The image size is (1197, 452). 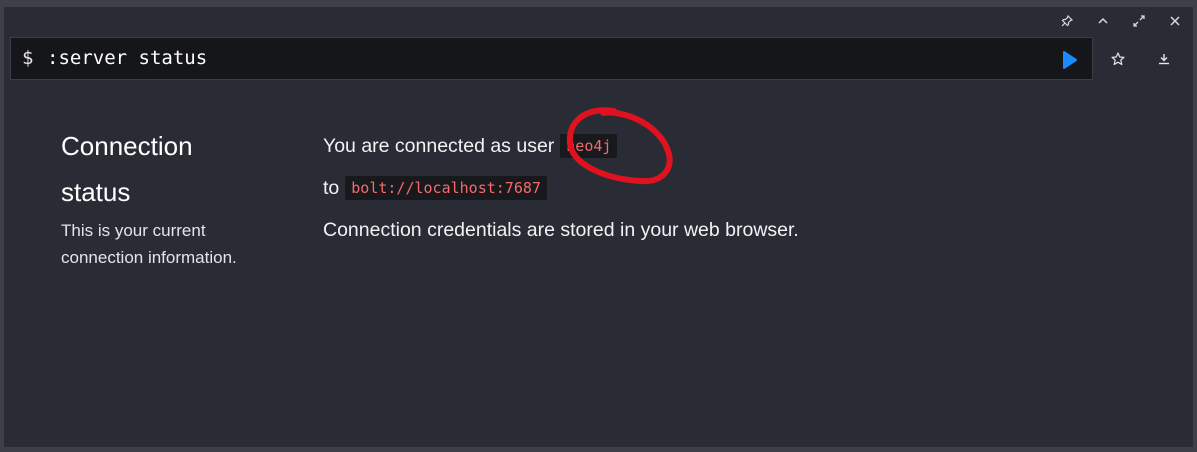 What do you see at coordinates (551, 58) in the screenshot?
I see `command-editor: $ :server status` at bounding box center [551, 58].